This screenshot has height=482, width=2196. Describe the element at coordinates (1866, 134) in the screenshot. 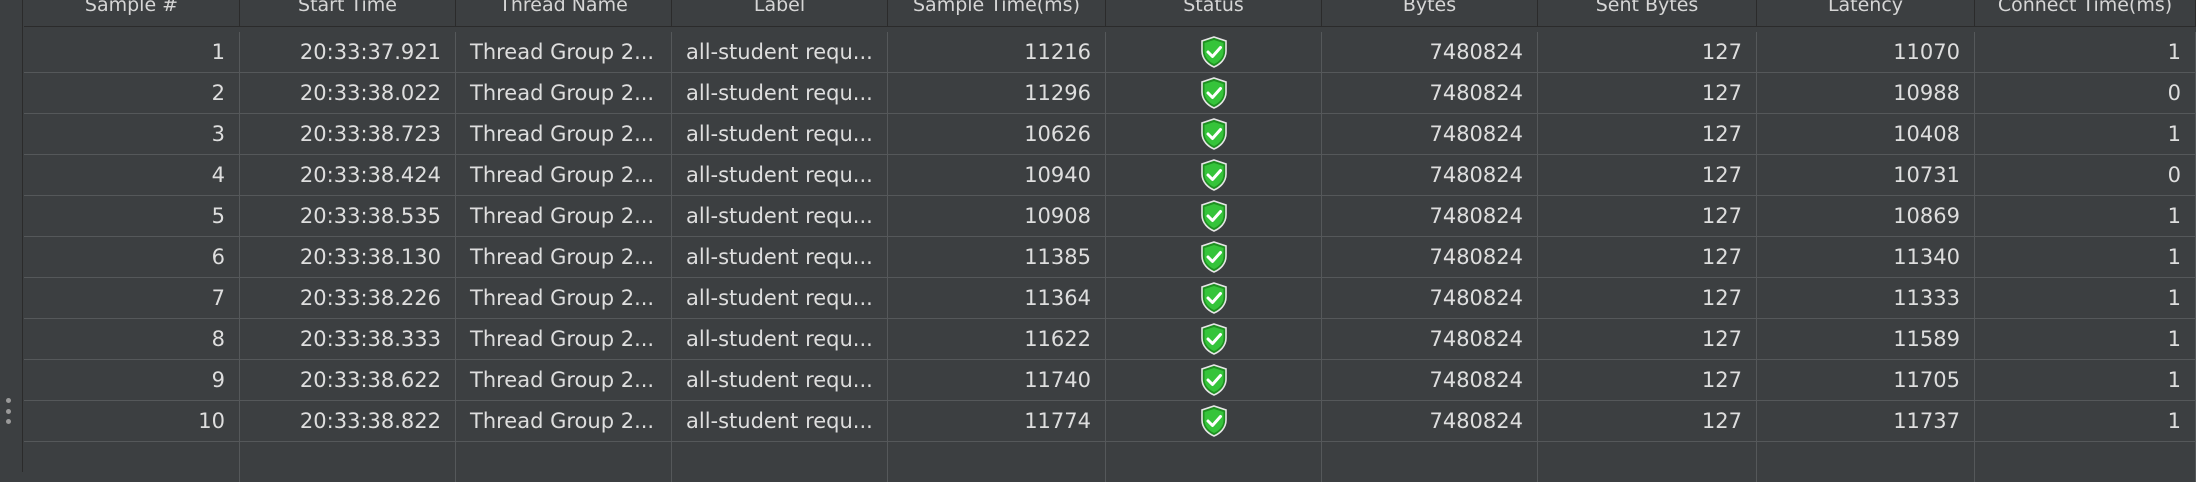

I see `cell-latency: 10408` at that location.